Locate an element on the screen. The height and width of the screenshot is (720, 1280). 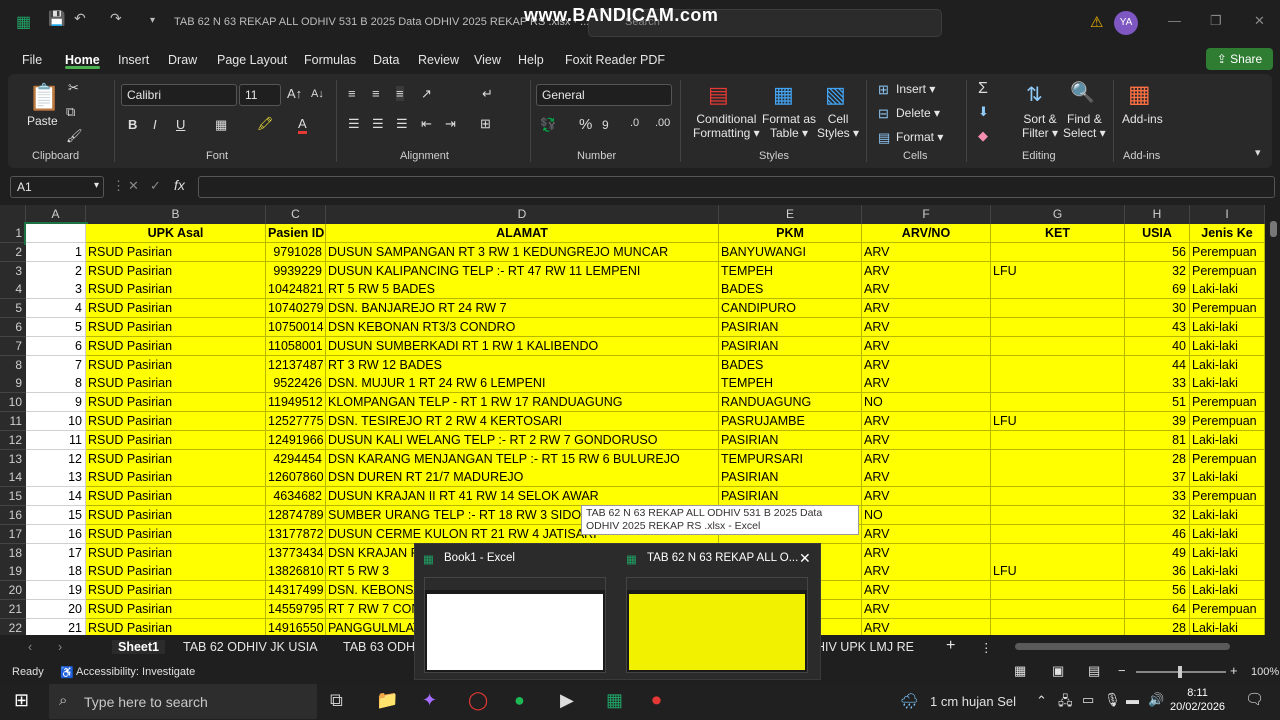
accessibility-status: Accessibility: Investigate is located at coordinates (135, 672).